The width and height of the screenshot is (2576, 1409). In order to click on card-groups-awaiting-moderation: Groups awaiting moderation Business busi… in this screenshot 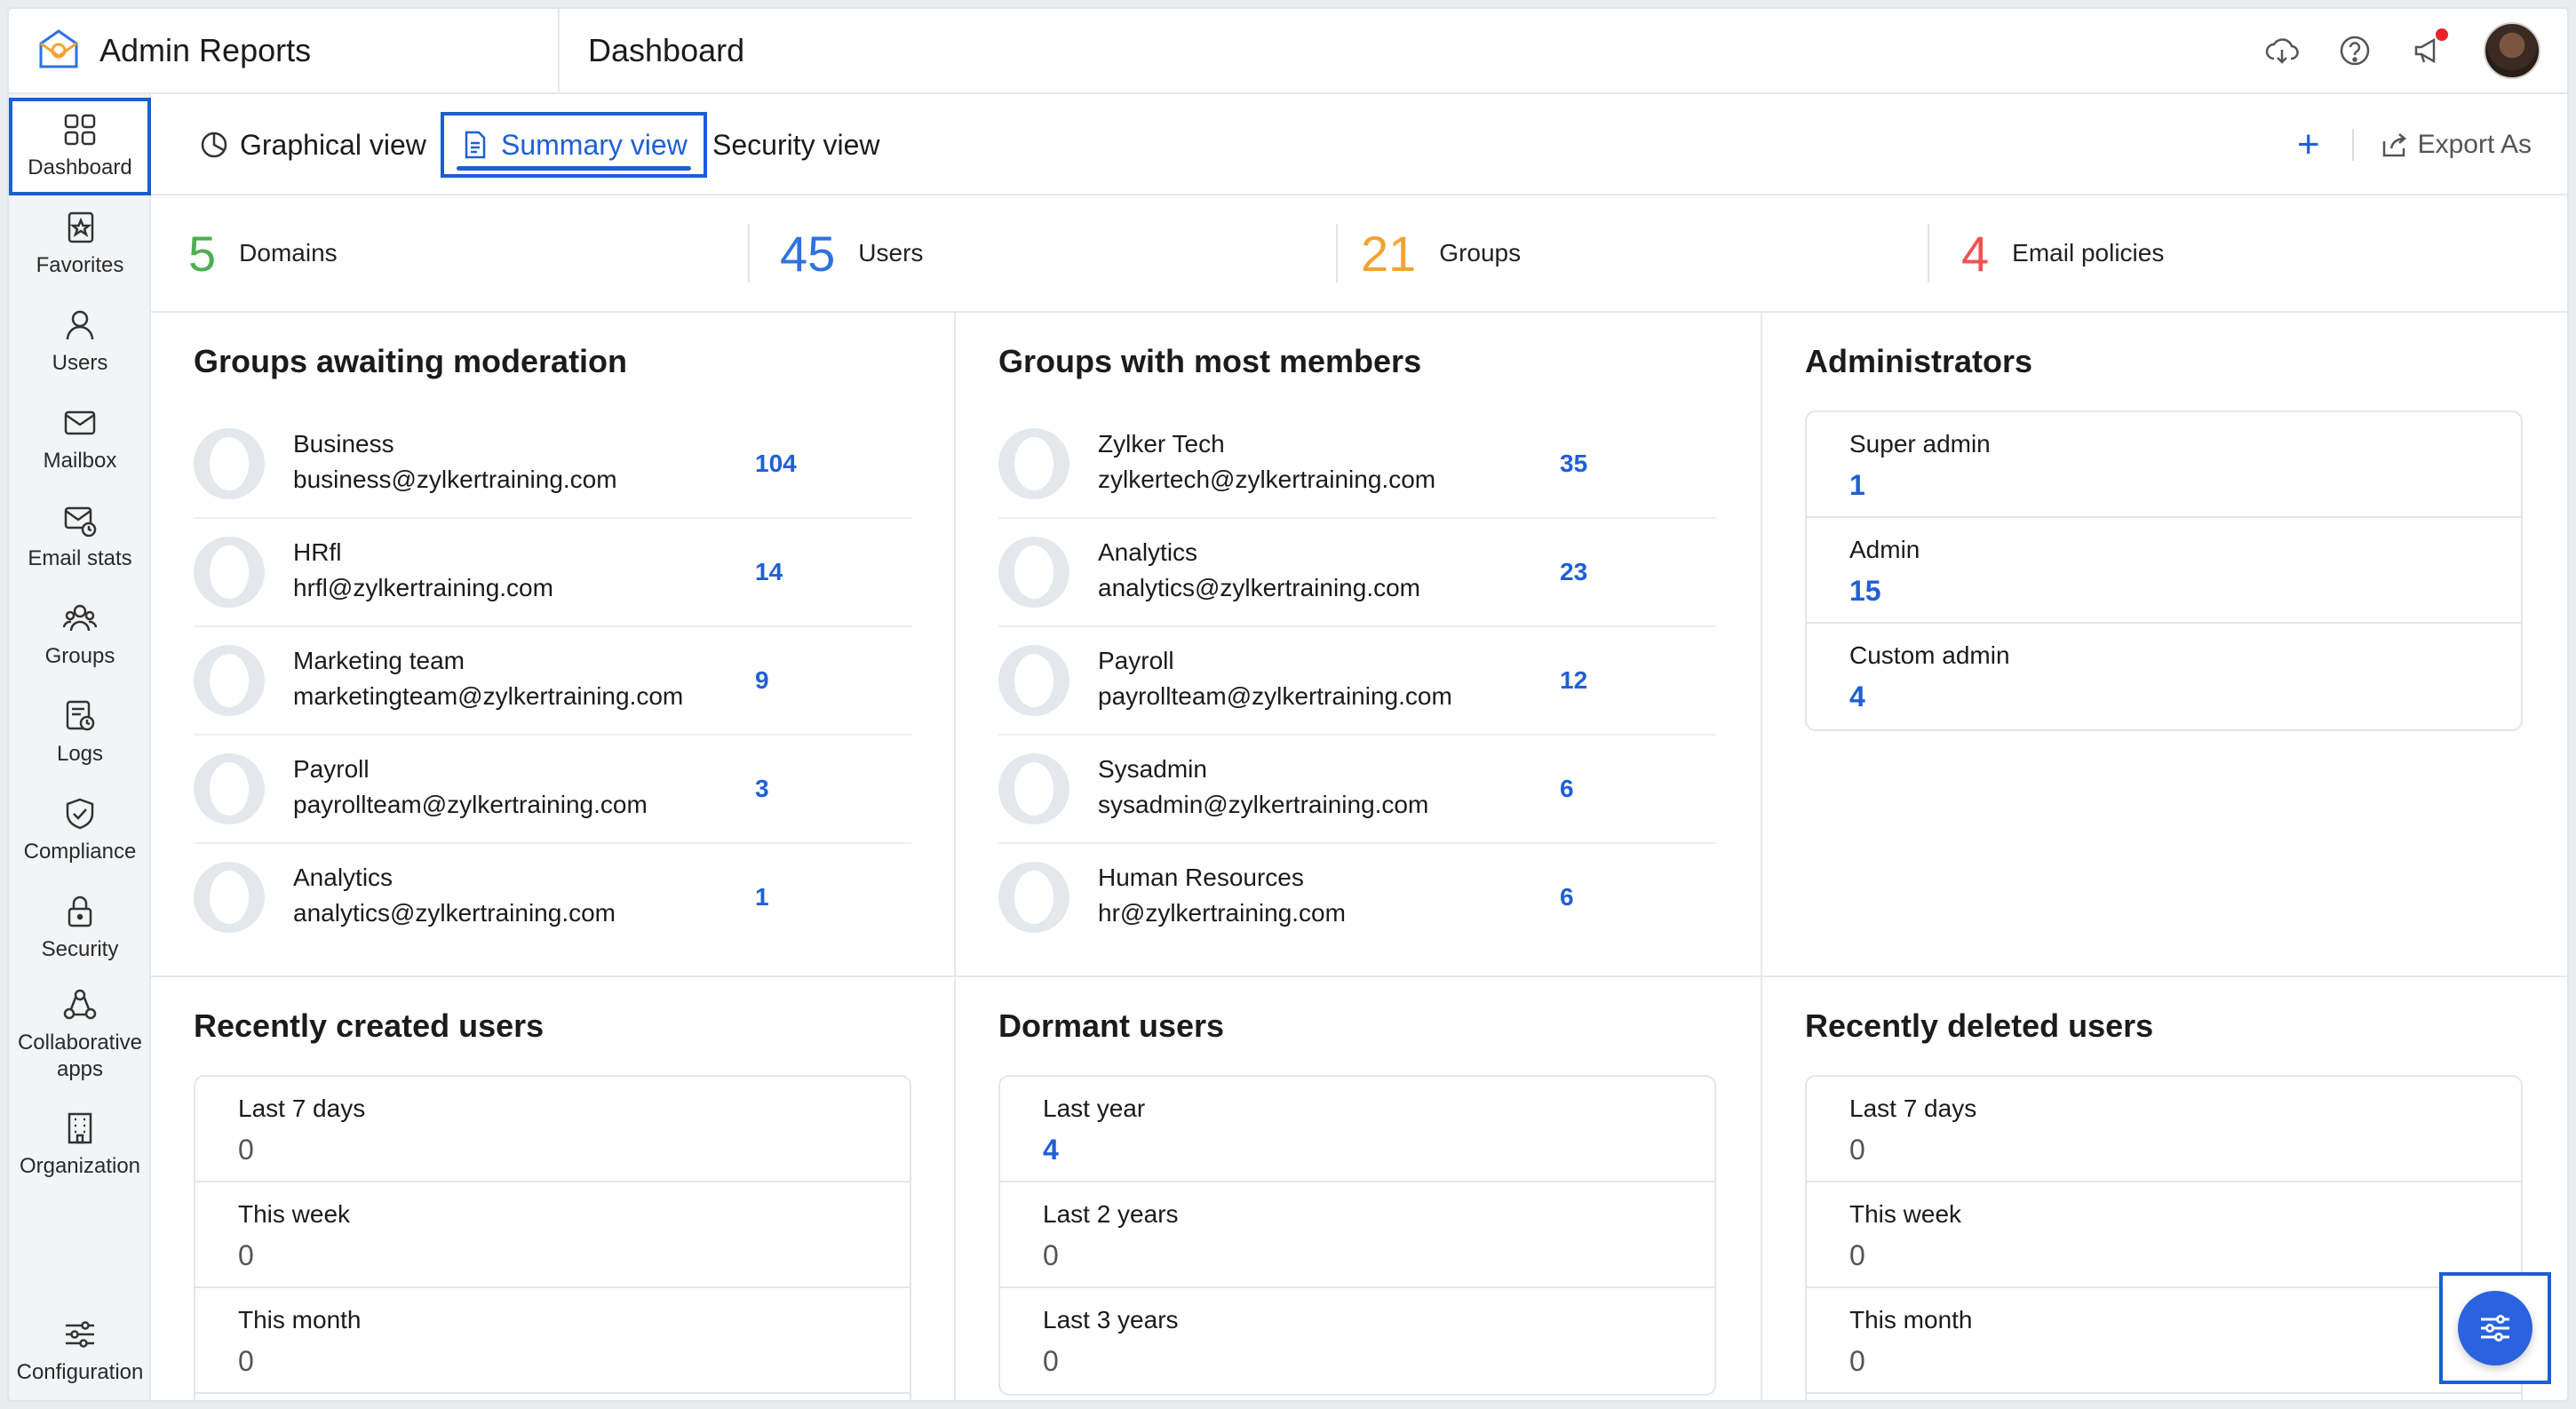, I will do `click(553, 645)`.